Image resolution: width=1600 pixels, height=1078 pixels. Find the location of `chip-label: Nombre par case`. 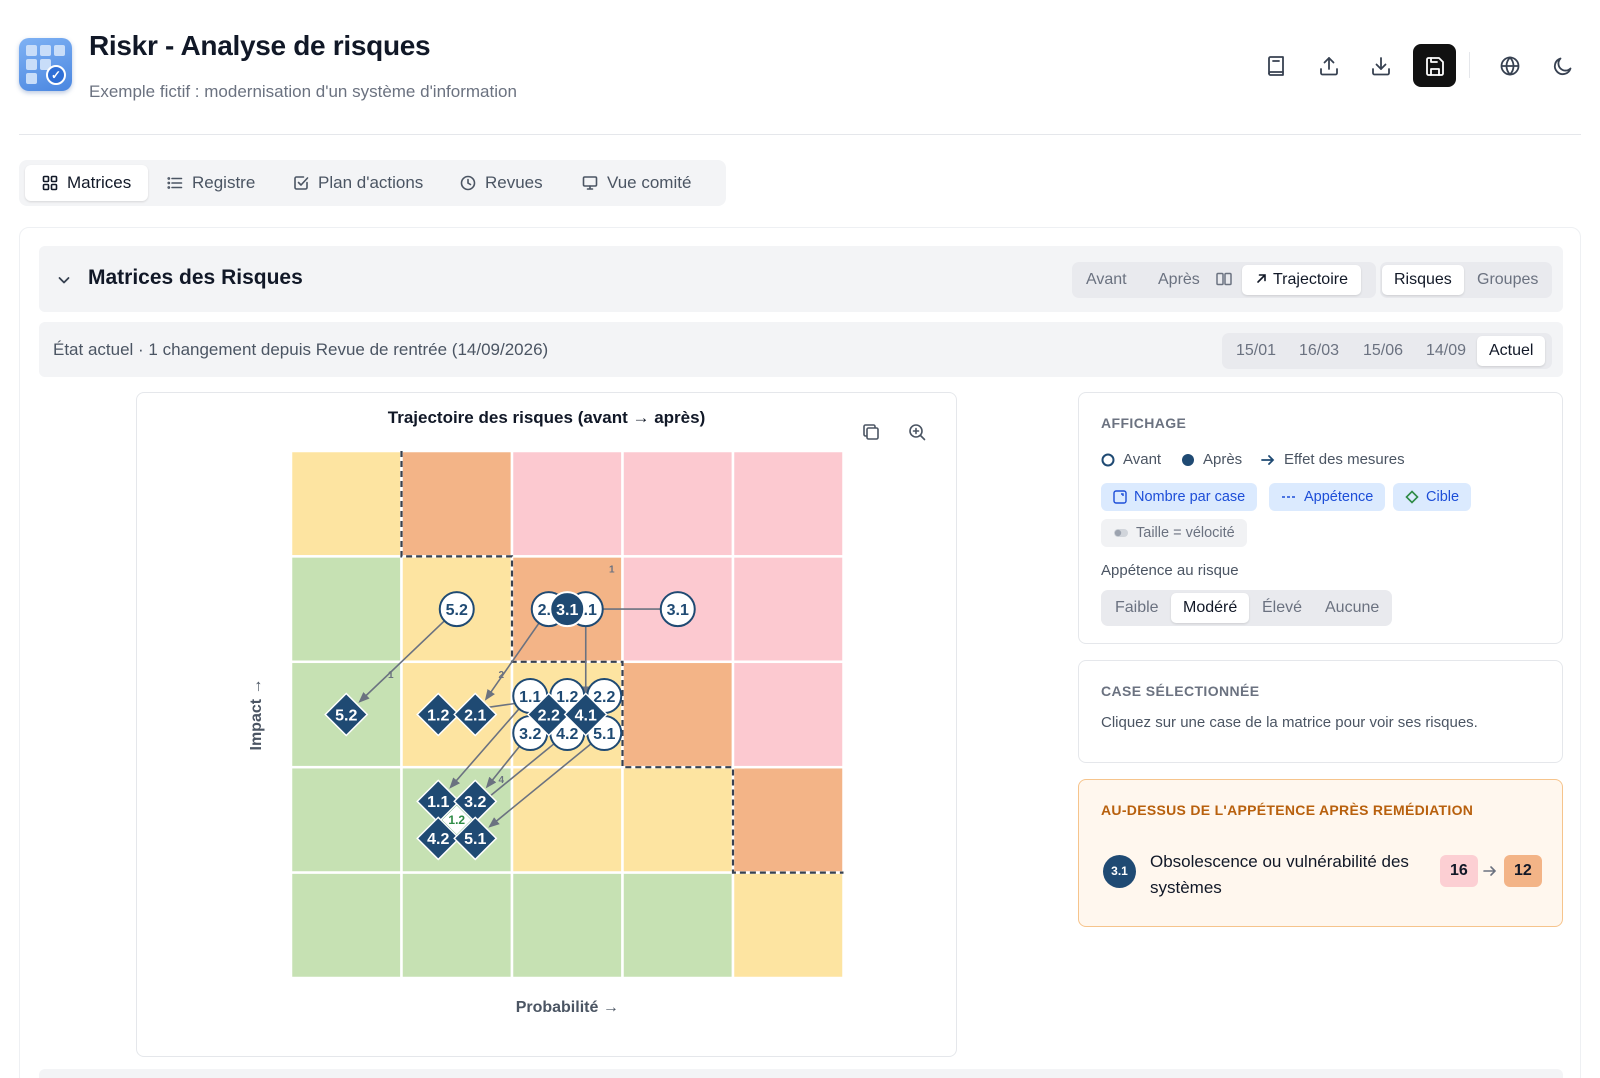

chip-label: Nombre par case is located at coordinates (1190, 497).